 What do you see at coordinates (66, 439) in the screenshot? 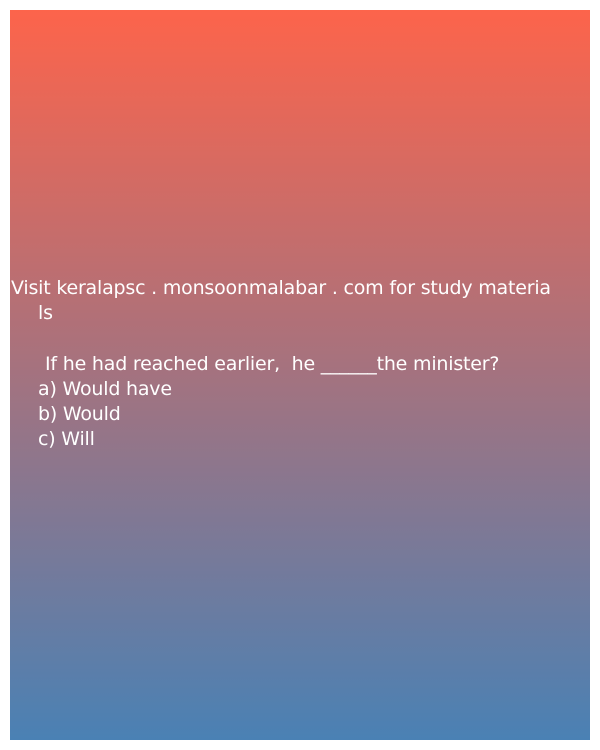
I see `option-c: c) Will` at bounding box center [66, 439].